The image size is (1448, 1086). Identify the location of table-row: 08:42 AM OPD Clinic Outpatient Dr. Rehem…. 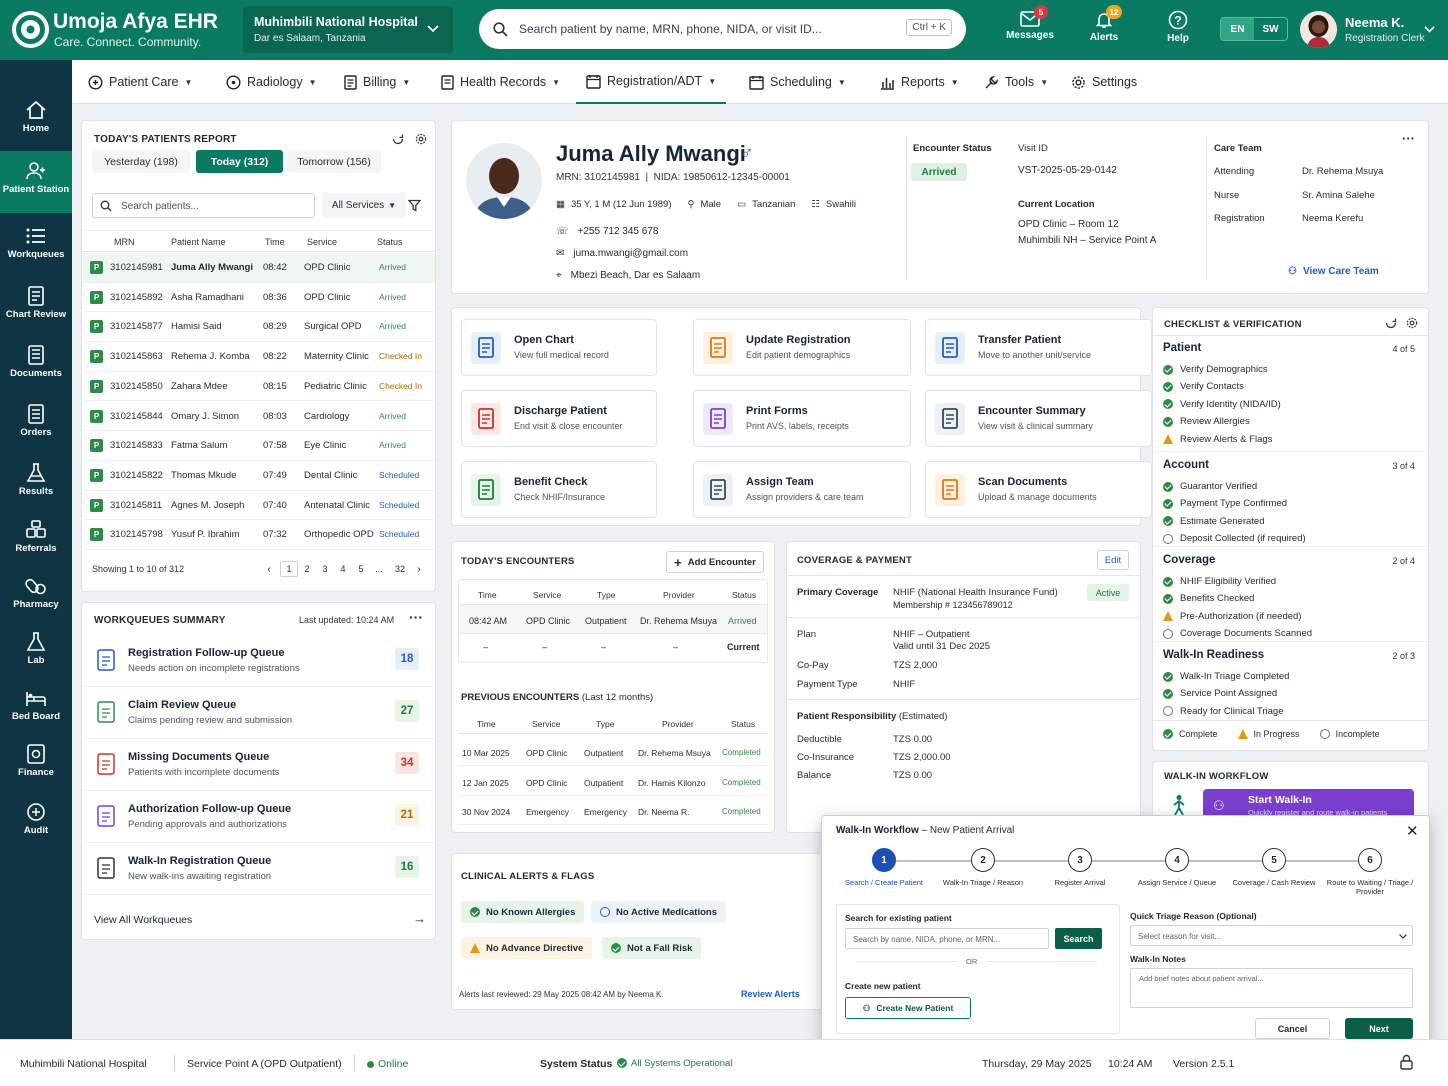
(613, 619).